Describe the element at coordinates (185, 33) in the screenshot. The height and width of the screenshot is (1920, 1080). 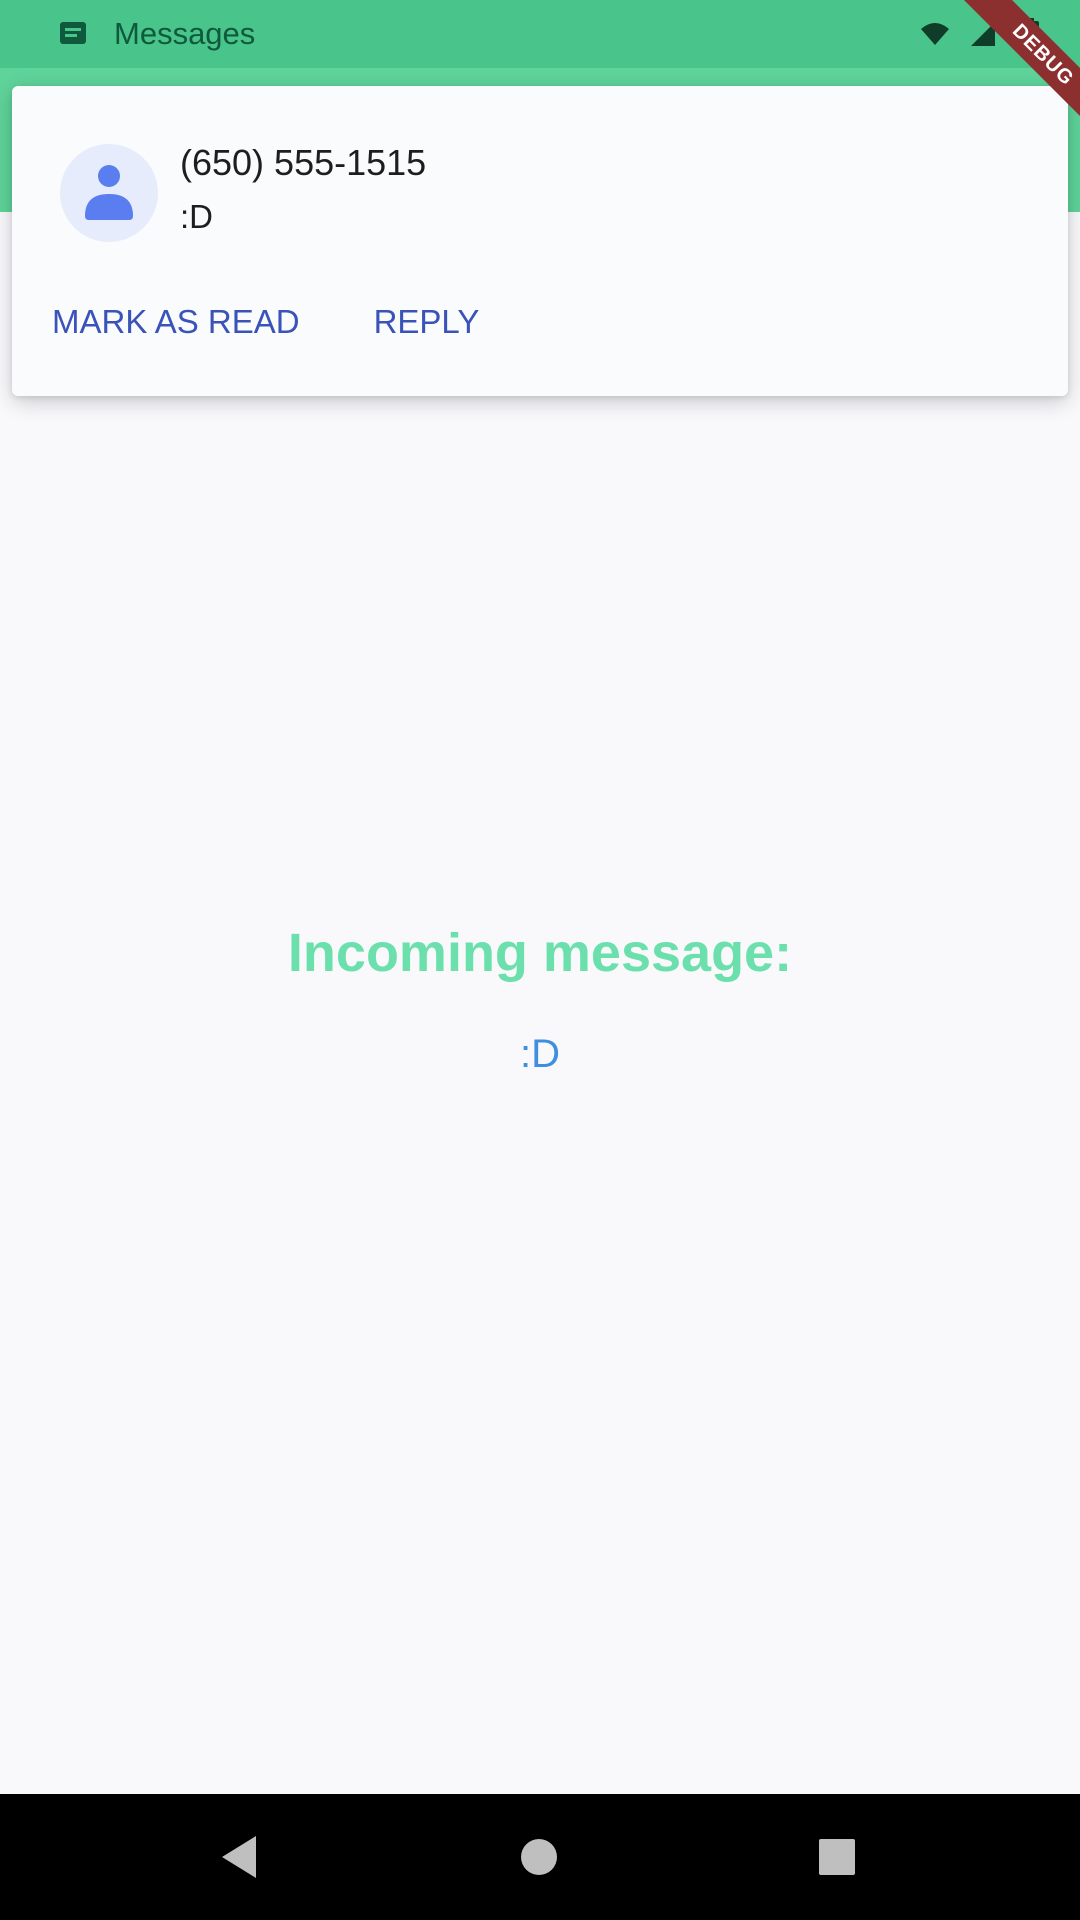
I see `status-app-label: Messages` at that location.